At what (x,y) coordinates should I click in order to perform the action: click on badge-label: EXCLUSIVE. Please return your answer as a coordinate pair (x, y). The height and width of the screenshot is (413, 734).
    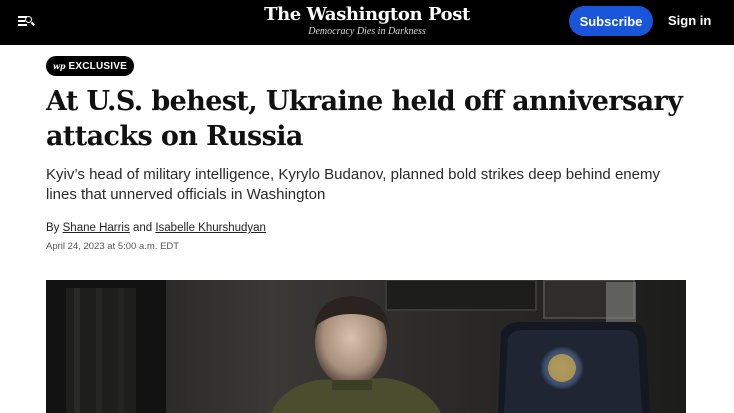
    Looking at the image, I should click on (97, 66).